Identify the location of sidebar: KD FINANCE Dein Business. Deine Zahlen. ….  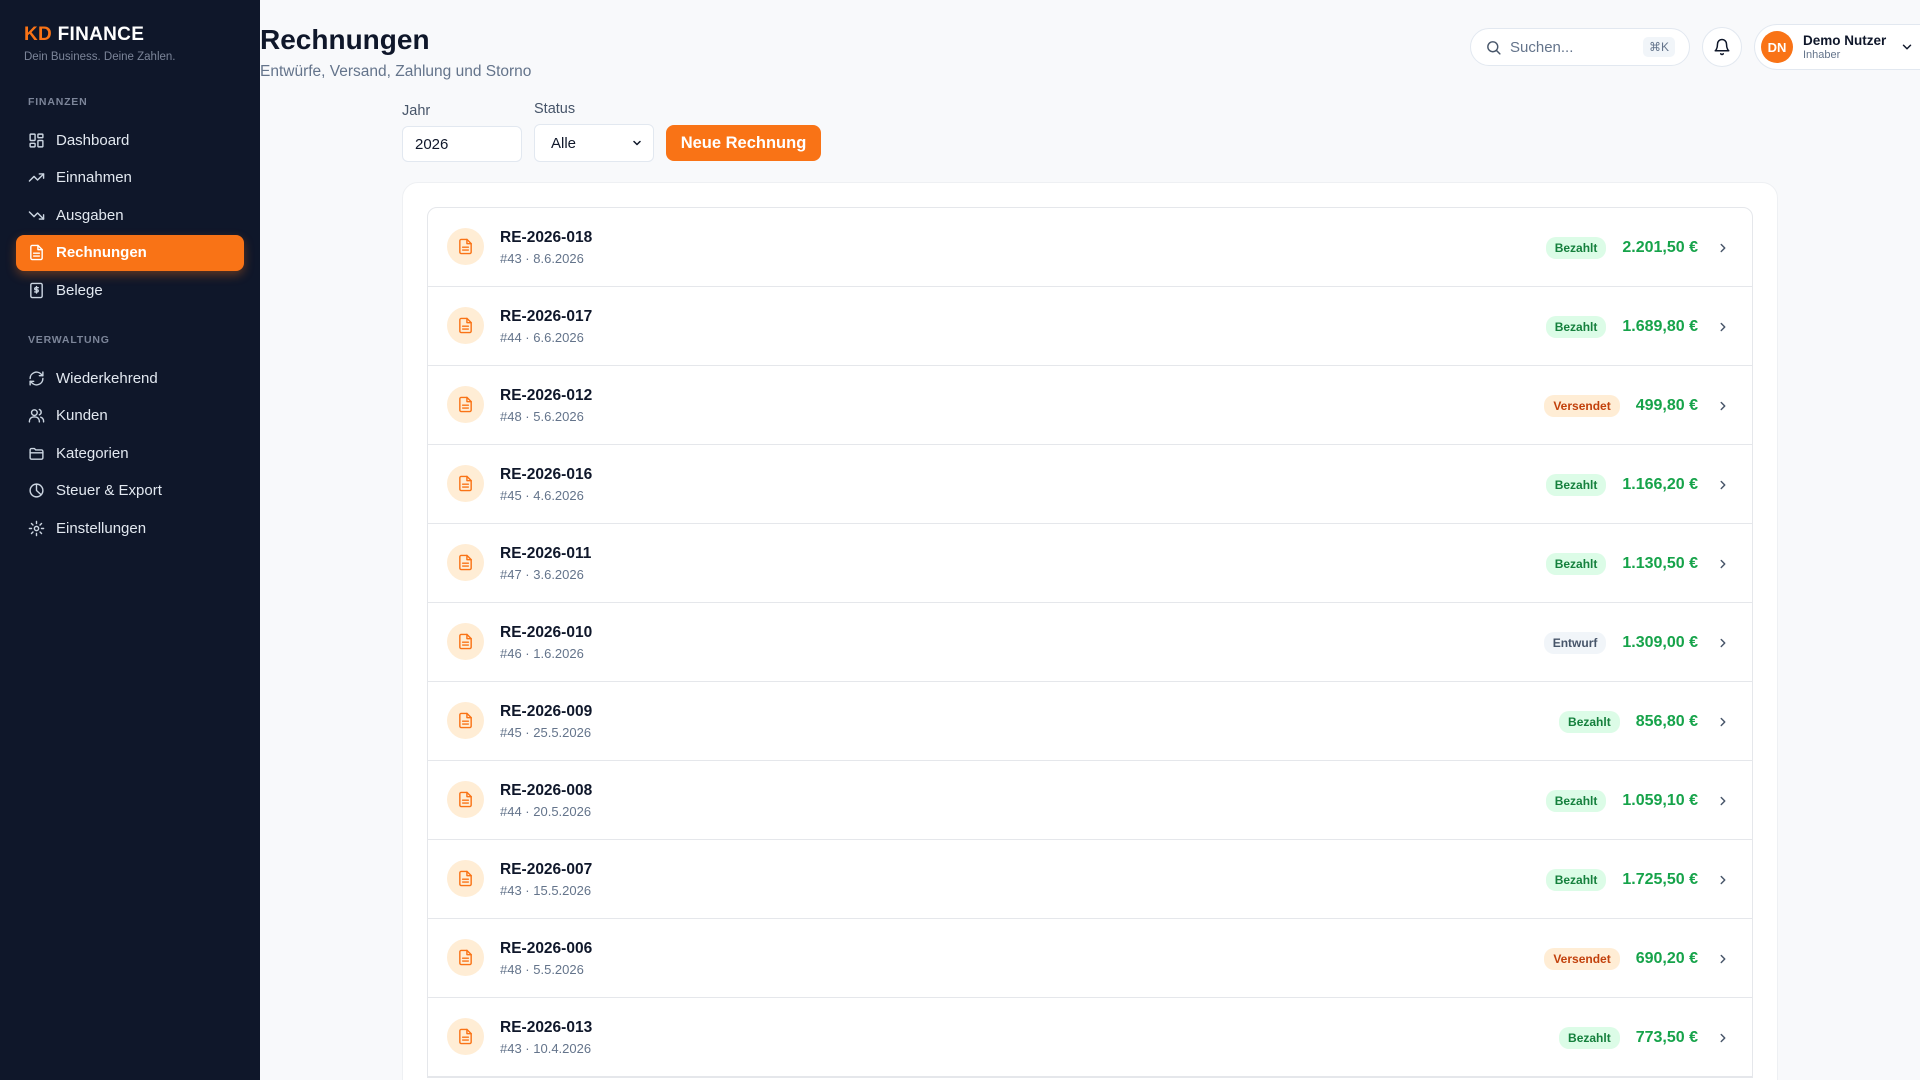
(130, 540).